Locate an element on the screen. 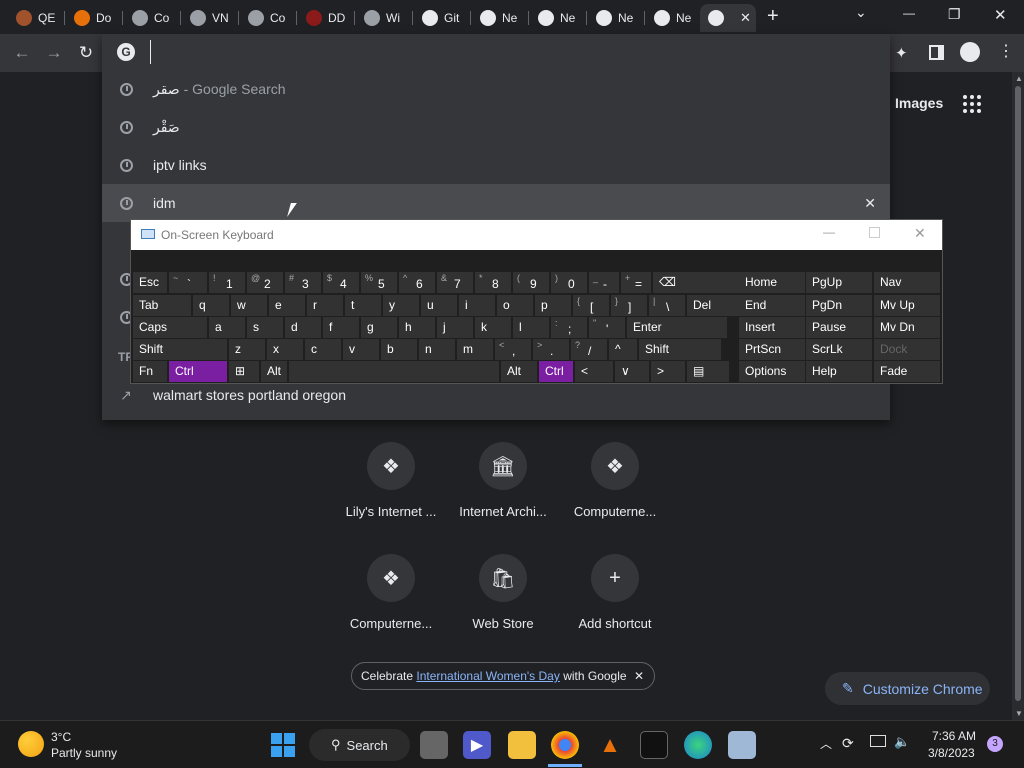 The image size is (1024, 768). osk-key: c is located at coordinates (323, 349).